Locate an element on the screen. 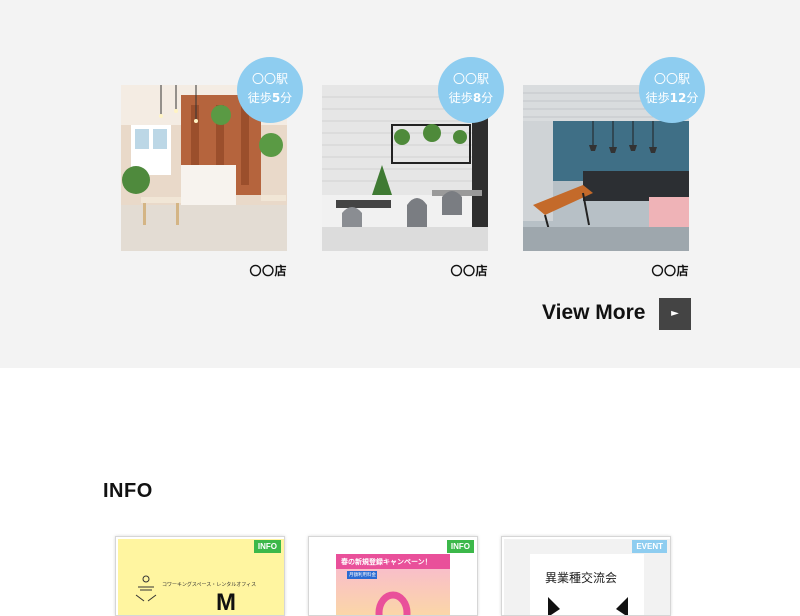 The image size is (800, 616). info-card: 異業種交流会 EVENT is located at coordinates (586, 576).